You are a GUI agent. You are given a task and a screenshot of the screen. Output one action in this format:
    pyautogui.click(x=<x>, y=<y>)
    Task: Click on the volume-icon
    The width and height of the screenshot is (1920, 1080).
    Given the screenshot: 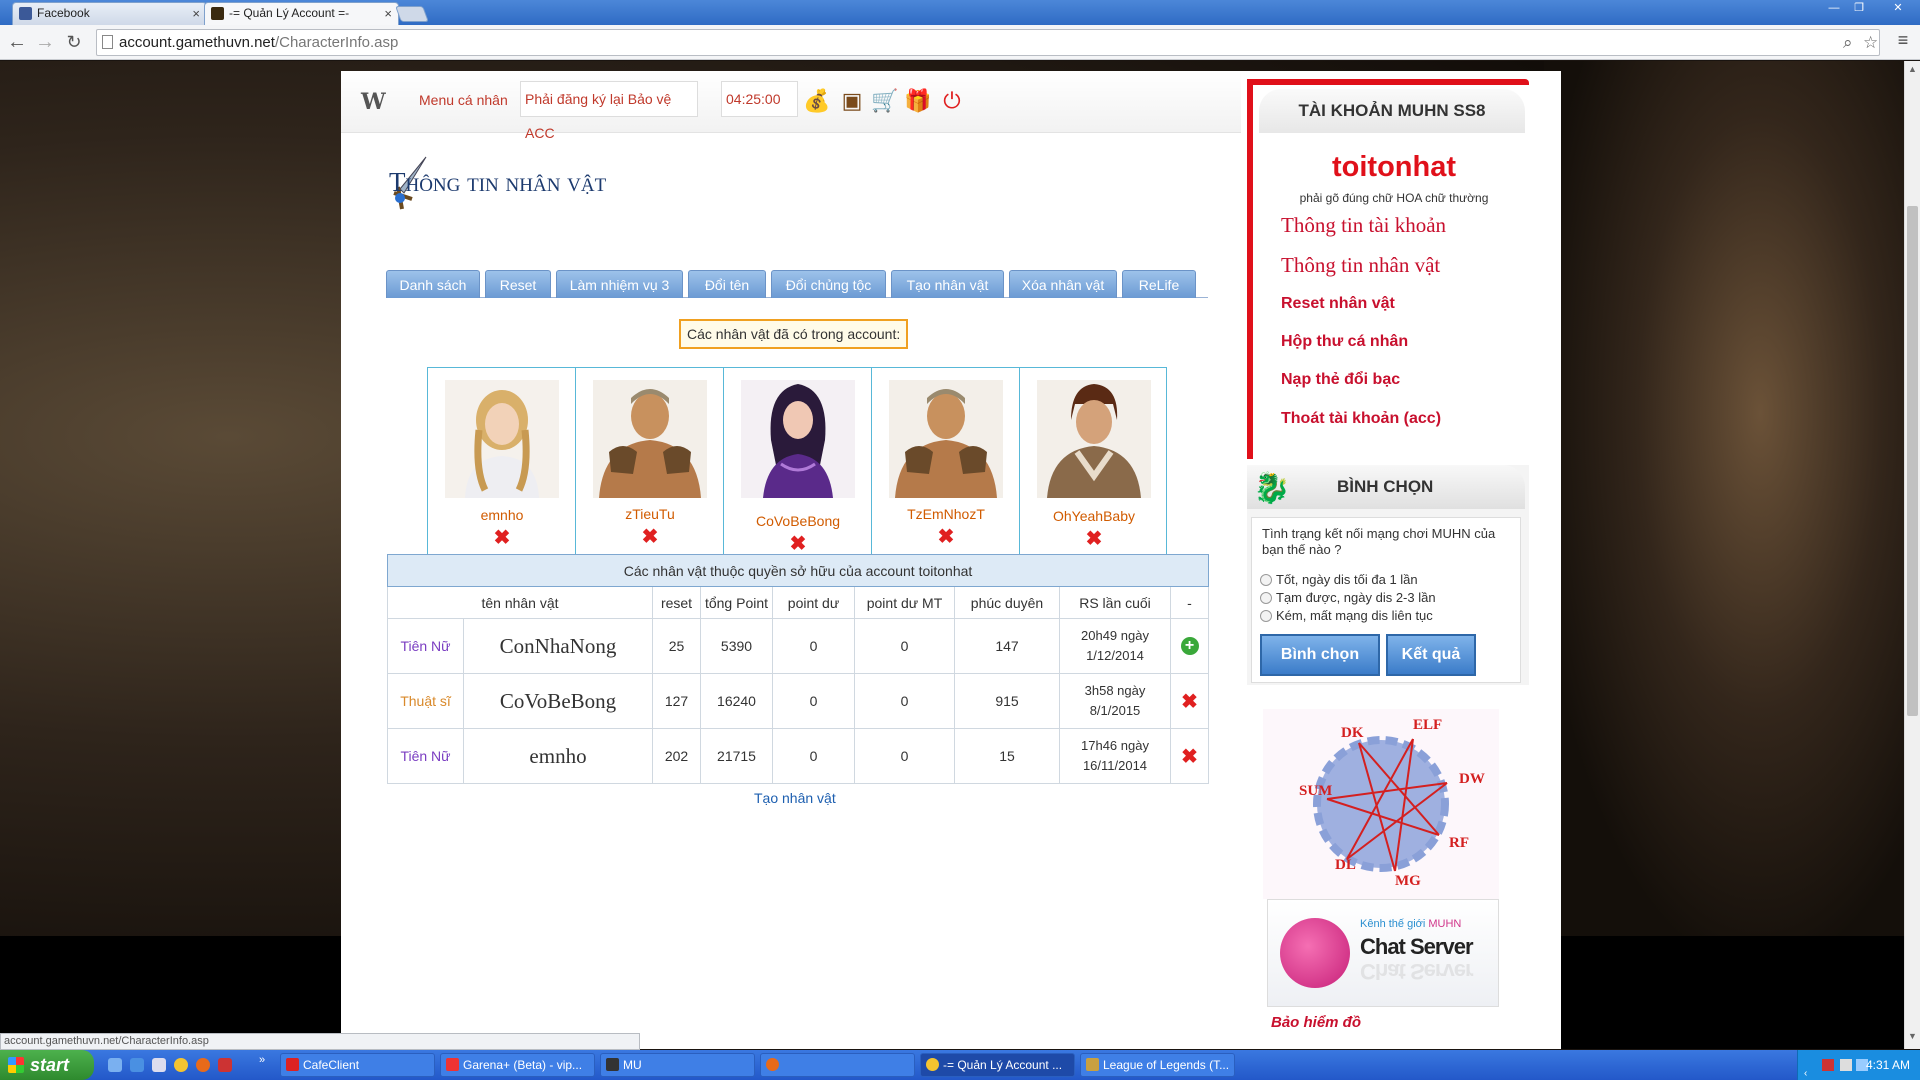 What is the action you would take?
    pyautogui.click(x=1846, y=1065)
    